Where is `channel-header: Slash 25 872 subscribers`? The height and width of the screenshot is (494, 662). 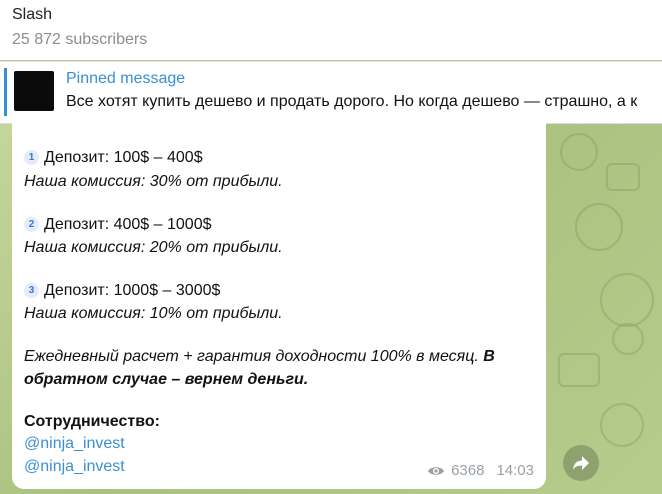 channel-header: Slash 25 872 subscribers is located at coordinates (331, 30).